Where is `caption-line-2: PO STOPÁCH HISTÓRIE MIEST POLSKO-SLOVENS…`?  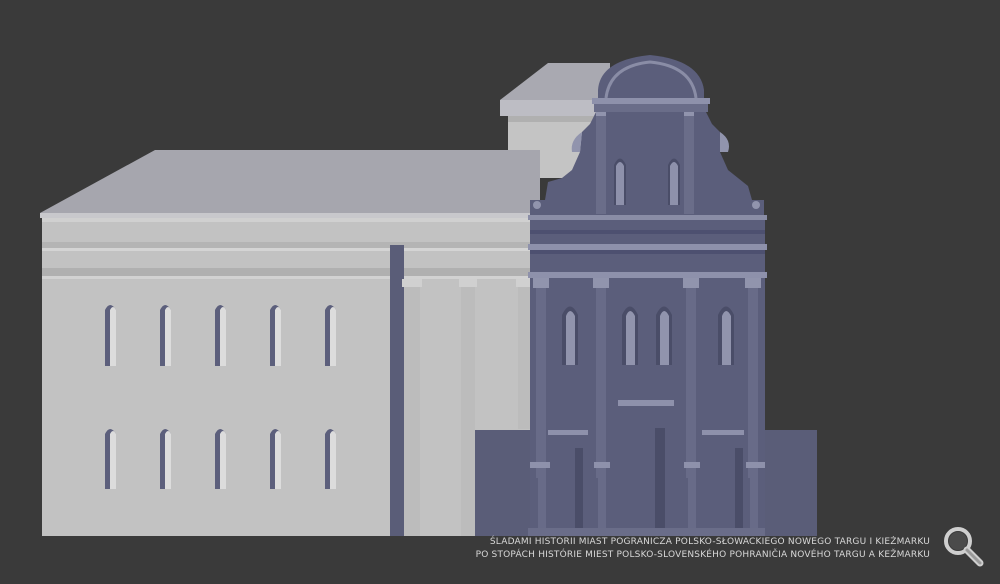
caption-line-2: PO STOPÁCH HISTÓRIE MIEST POLSKO-SLOVENS… is located at coordinates (702, 555).